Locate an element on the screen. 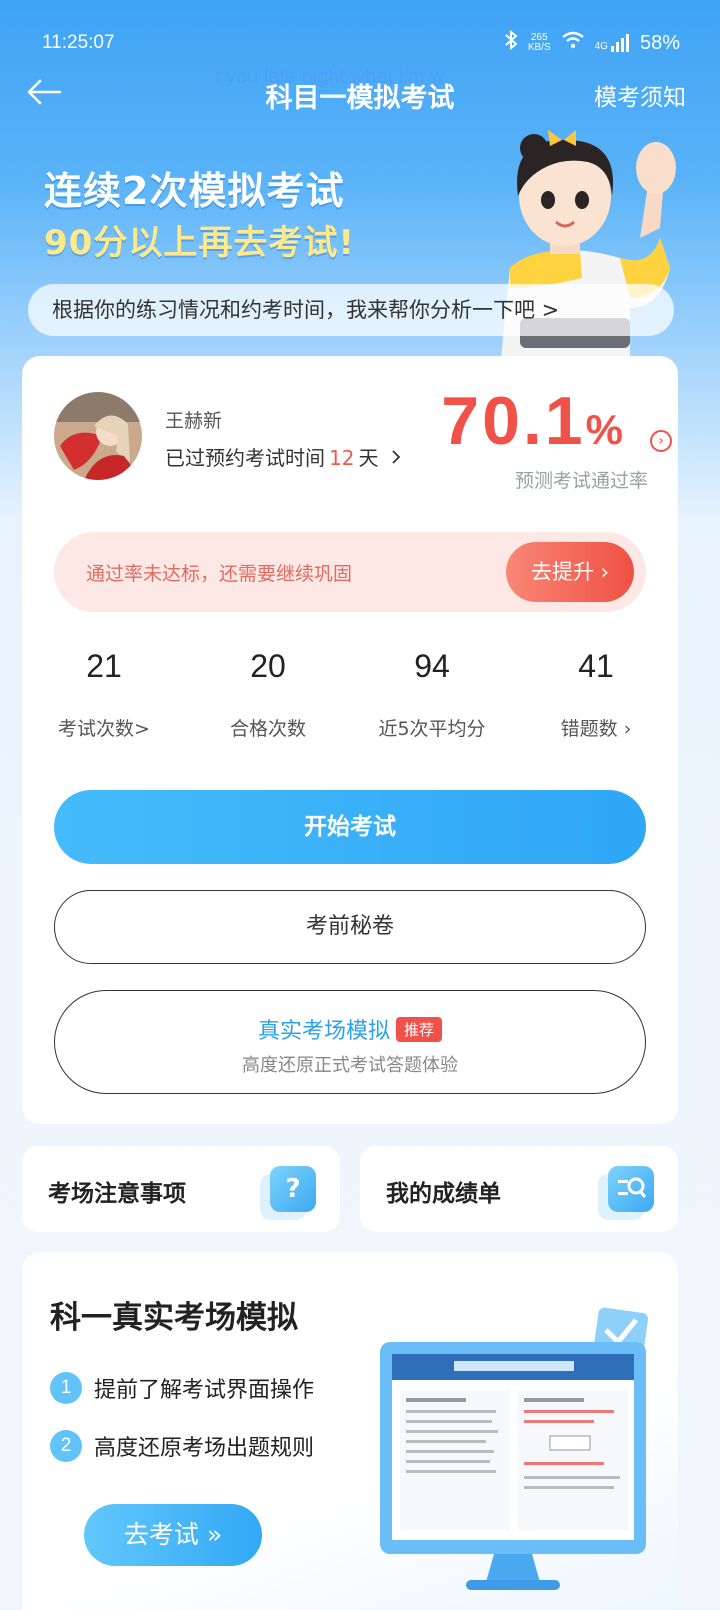 Image resolution: width=720 pixels, height=1610 pixels. stat-wrong-count: 41 错题数 › is located at coordinates (596, 694).